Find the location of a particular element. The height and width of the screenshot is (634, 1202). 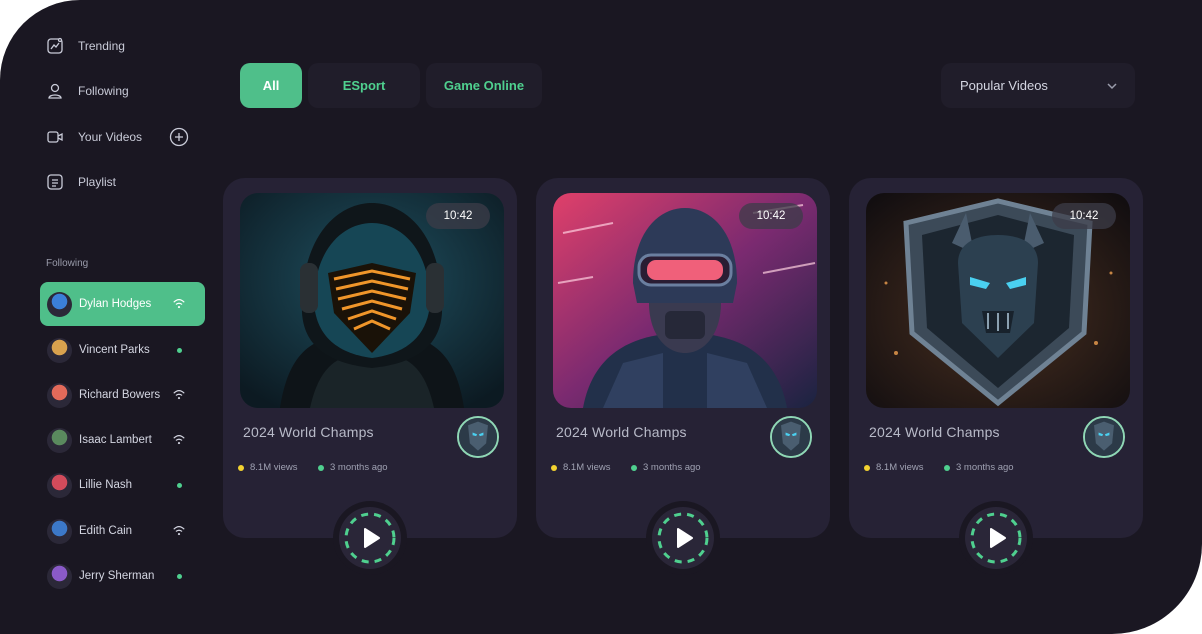

following-item: Lillie Nash is located at coordinates (122, 485).